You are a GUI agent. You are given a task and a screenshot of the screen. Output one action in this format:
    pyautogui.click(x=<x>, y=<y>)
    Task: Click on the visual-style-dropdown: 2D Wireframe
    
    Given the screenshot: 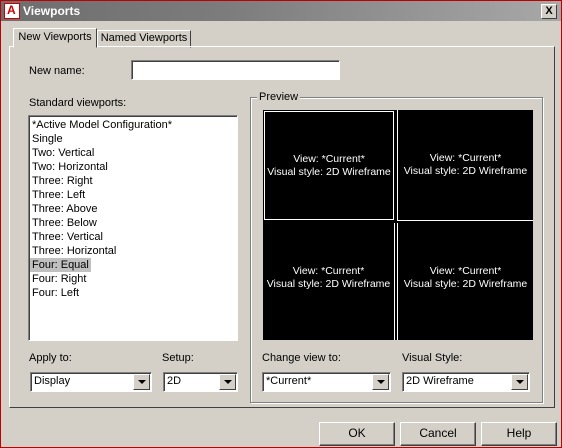 What is the action you would take?
    pyautogui.click(x=466, y=382)
    